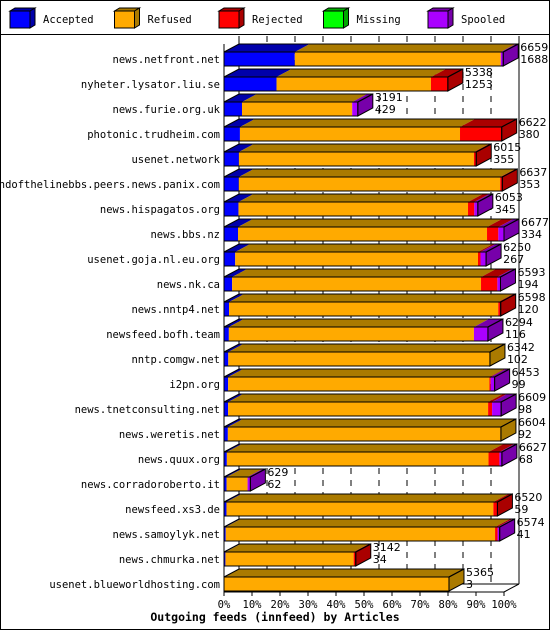 This screenshot has width=550, height=630. Describe the element at coordinates (153, 260) in the screenshot. I see `category-label: usenet.goja.nl.eu.org` at that location.